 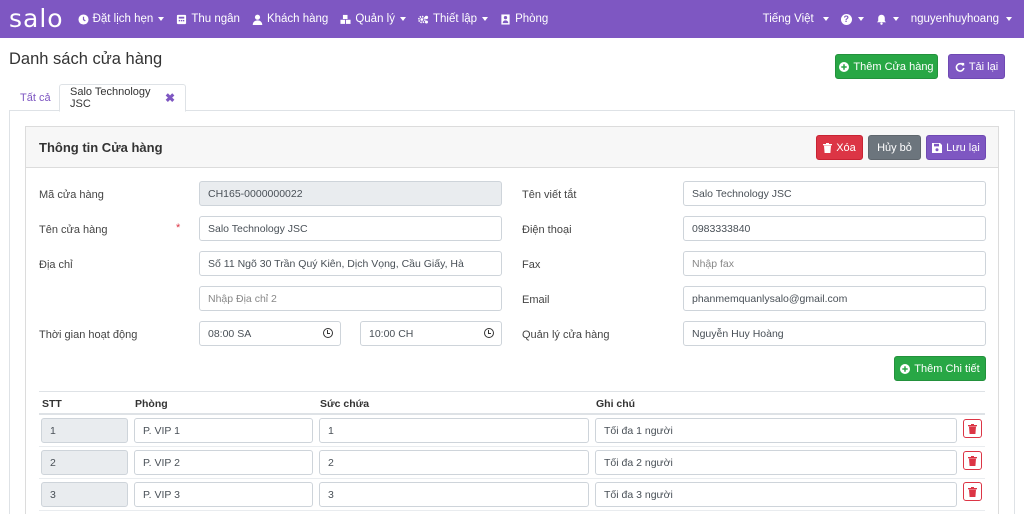 What do you see at coordinates (616, 404) in the screenshot?
I see `col-header-note: Ghi chú` at bounding box center [616, 404].